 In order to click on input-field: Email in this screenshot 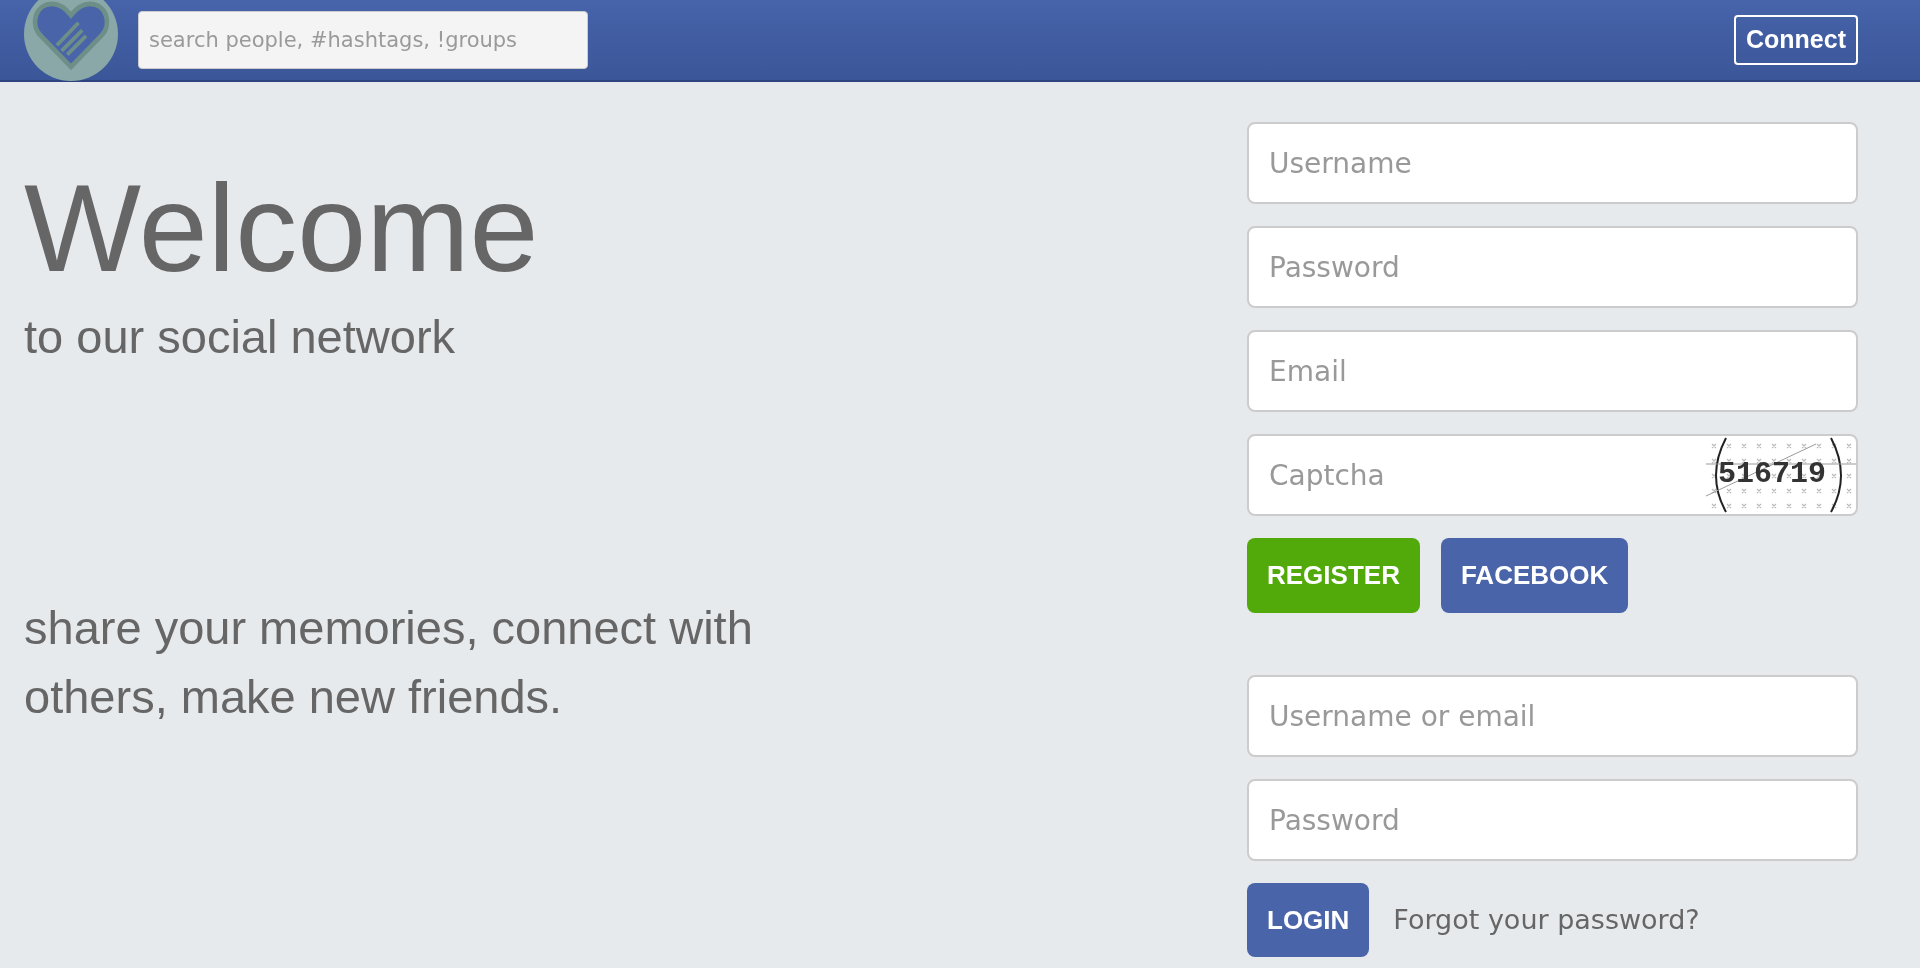, I will do `click(1552, 371)`.